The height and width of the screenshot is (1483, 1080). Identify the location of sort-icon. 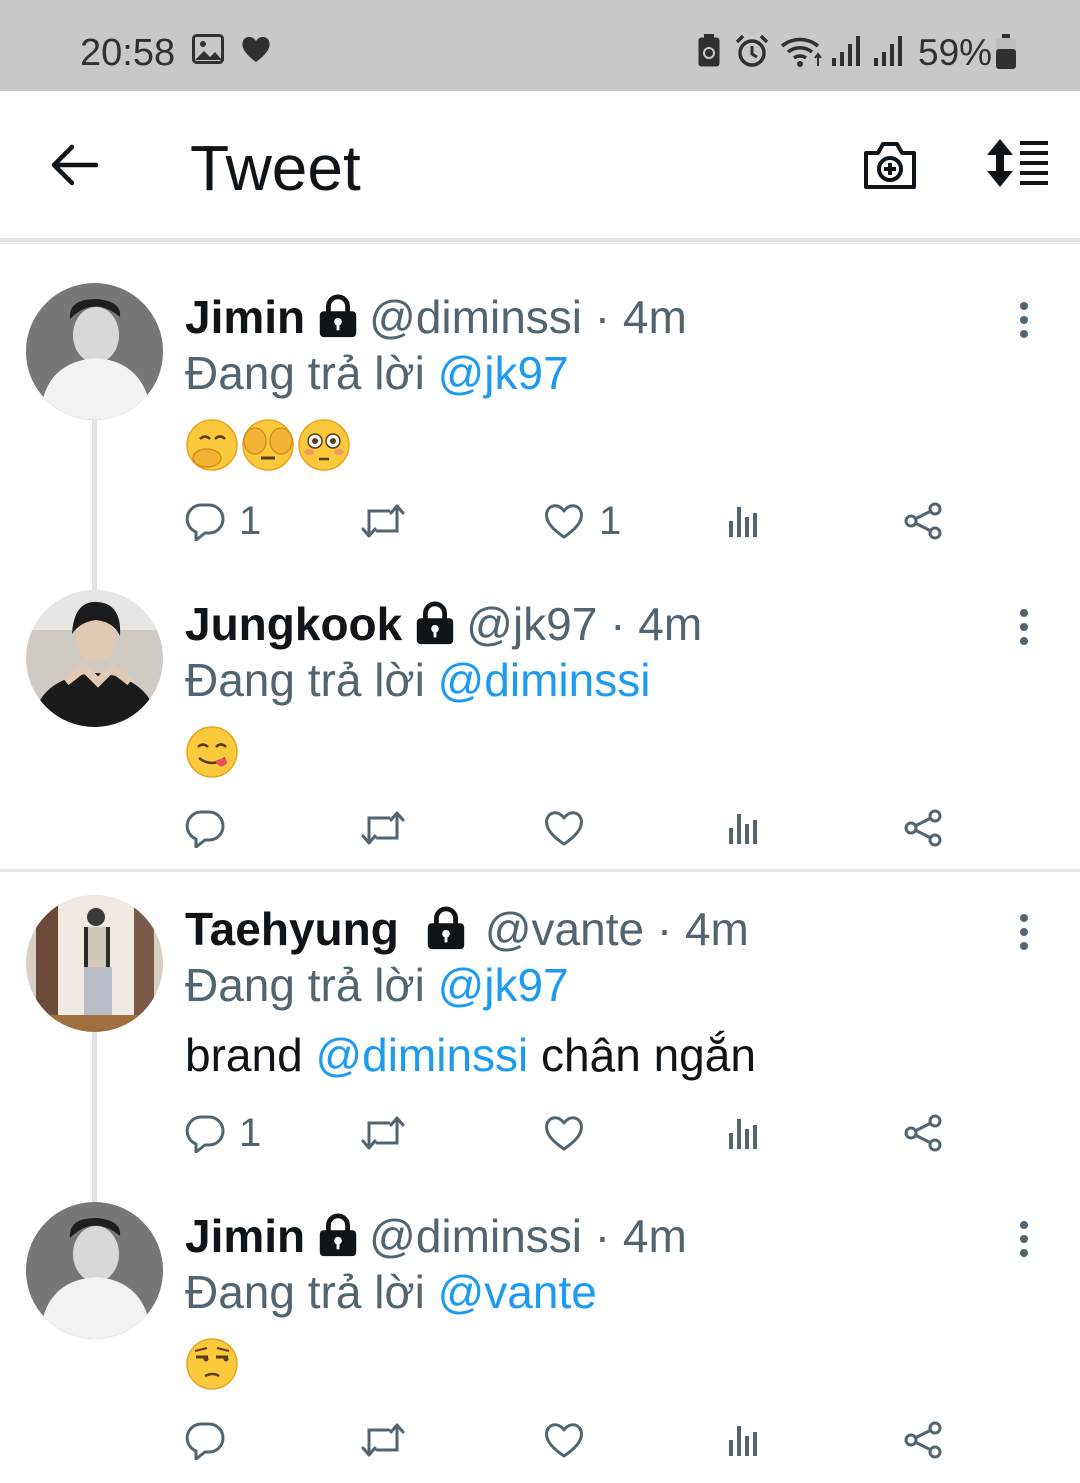
(1017, 163).